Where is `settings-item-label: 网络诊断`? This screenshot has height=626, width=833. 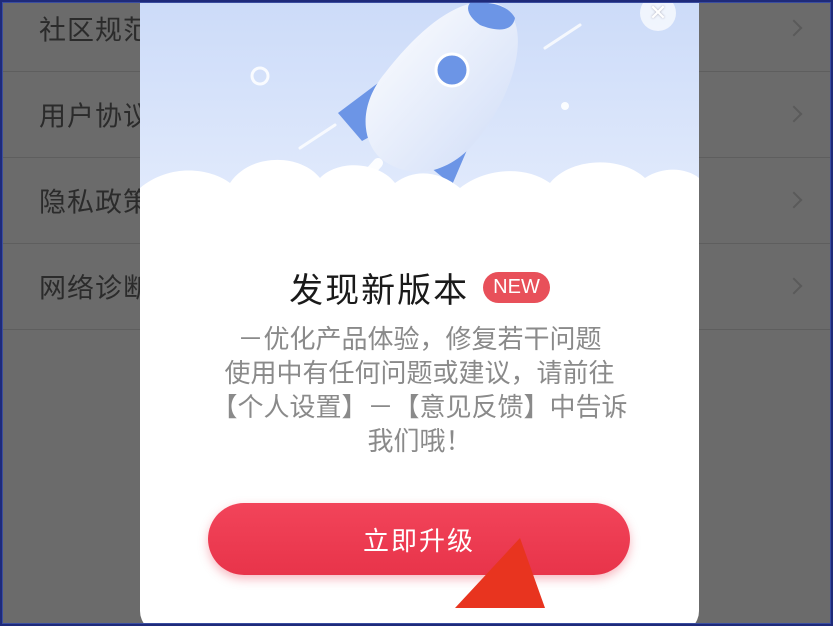 settings-item-label: 网络诊断 is located at coordinates (95, 289).